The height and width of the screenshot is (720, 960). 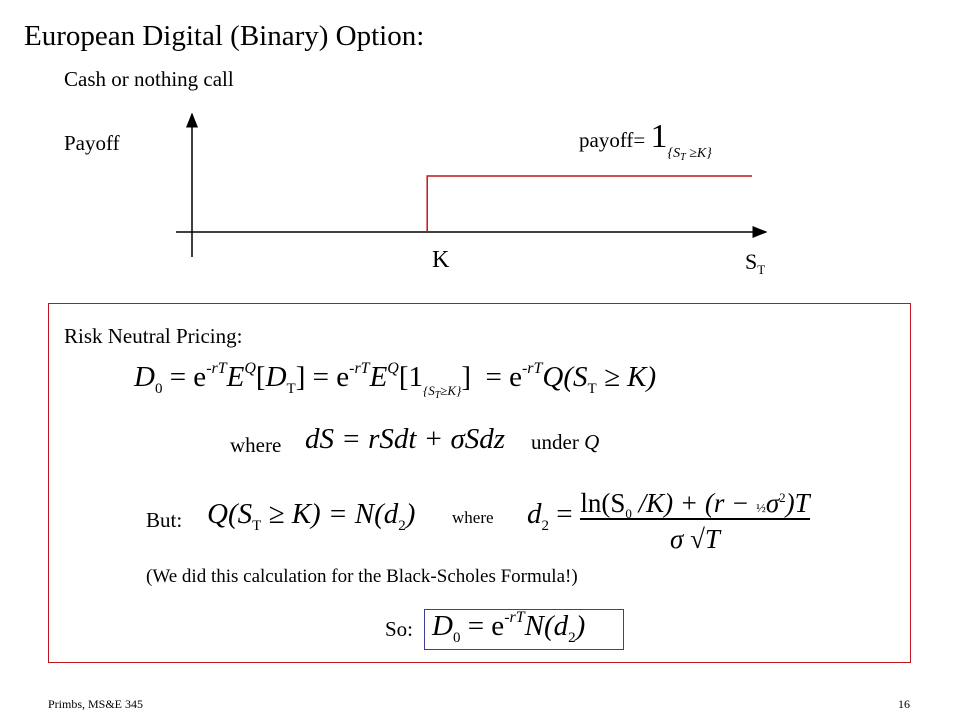 What do you see at coordinates (589, 203) in the screenshot?
I see `payoff-step-line` at bounding box center [589, 203].